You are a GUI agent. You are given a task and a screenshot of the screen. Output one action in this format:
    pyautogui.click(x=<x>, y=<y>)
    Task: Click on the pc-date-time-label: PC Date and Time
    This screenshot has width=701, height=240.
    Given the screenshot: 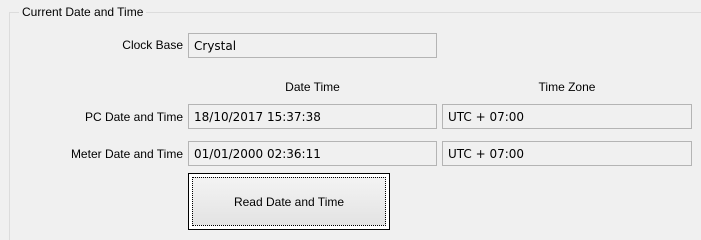 What is the action you would take?
    pyautogui.click(x=133, y=117)
    